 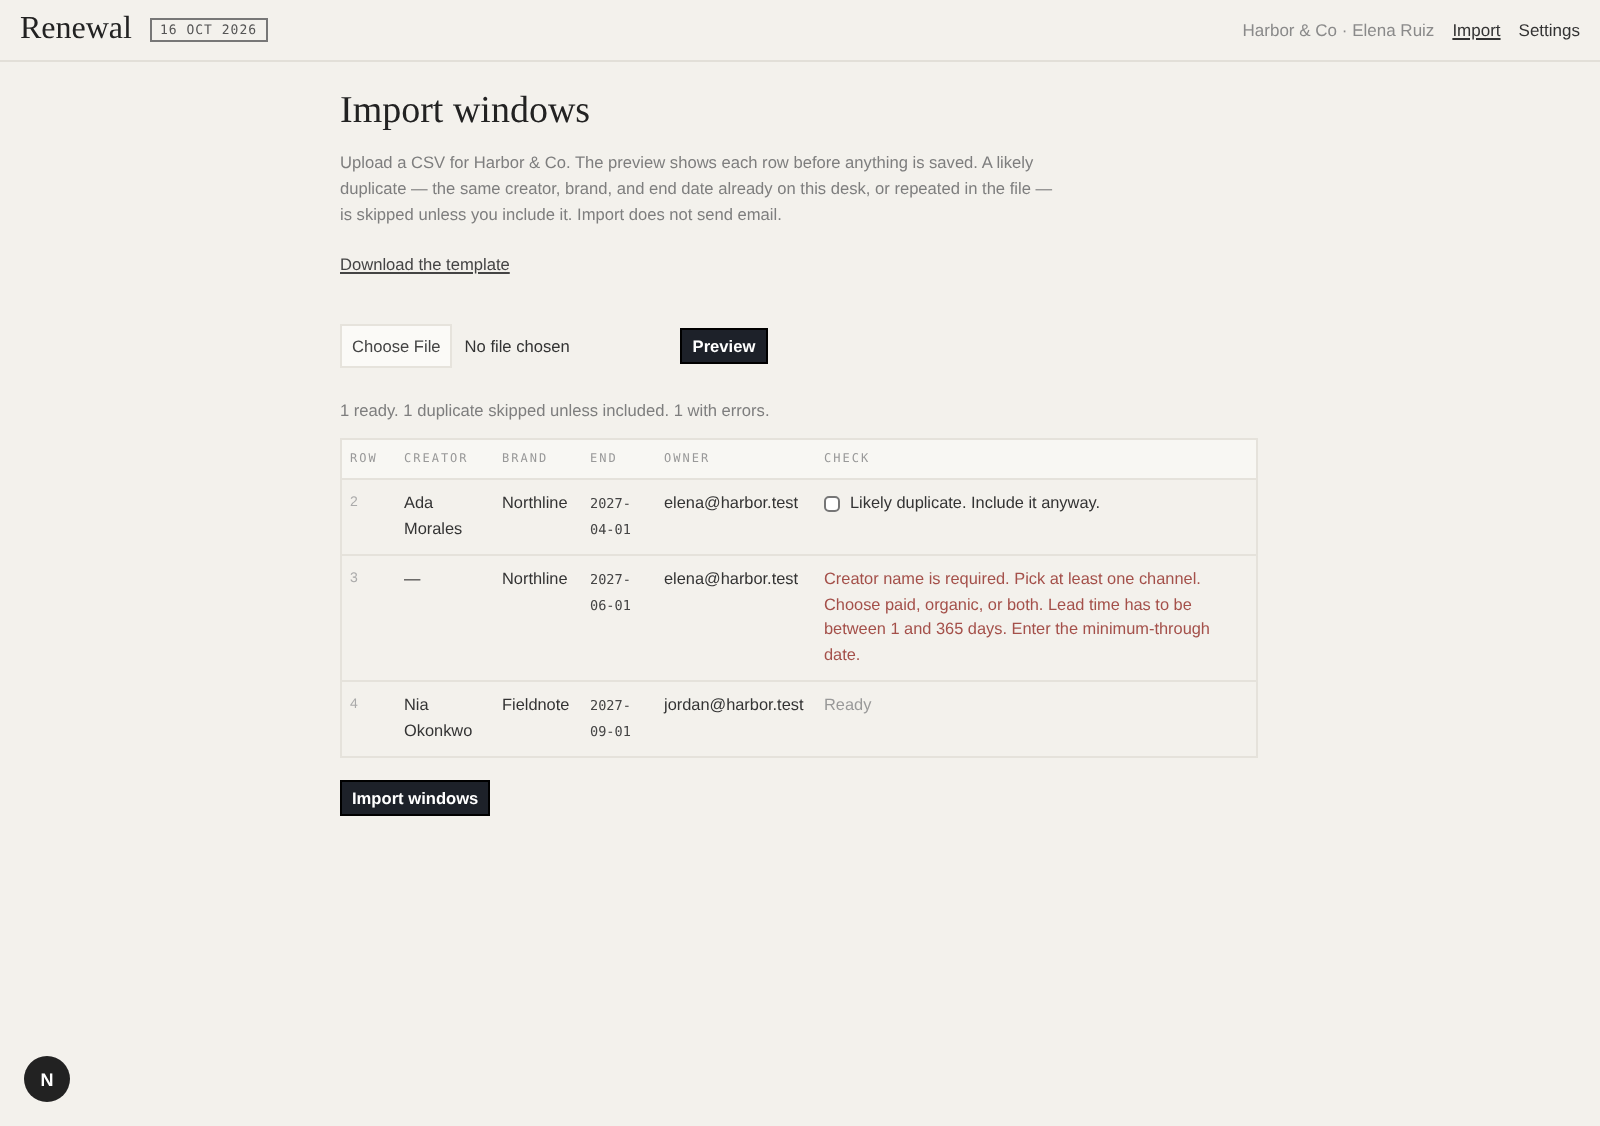 What do you see at coordinates (975, 504) in the screenshot?
I see `checkbox-label: Likely duplicate. Include it anyway.` at bounding box center [975, 504].